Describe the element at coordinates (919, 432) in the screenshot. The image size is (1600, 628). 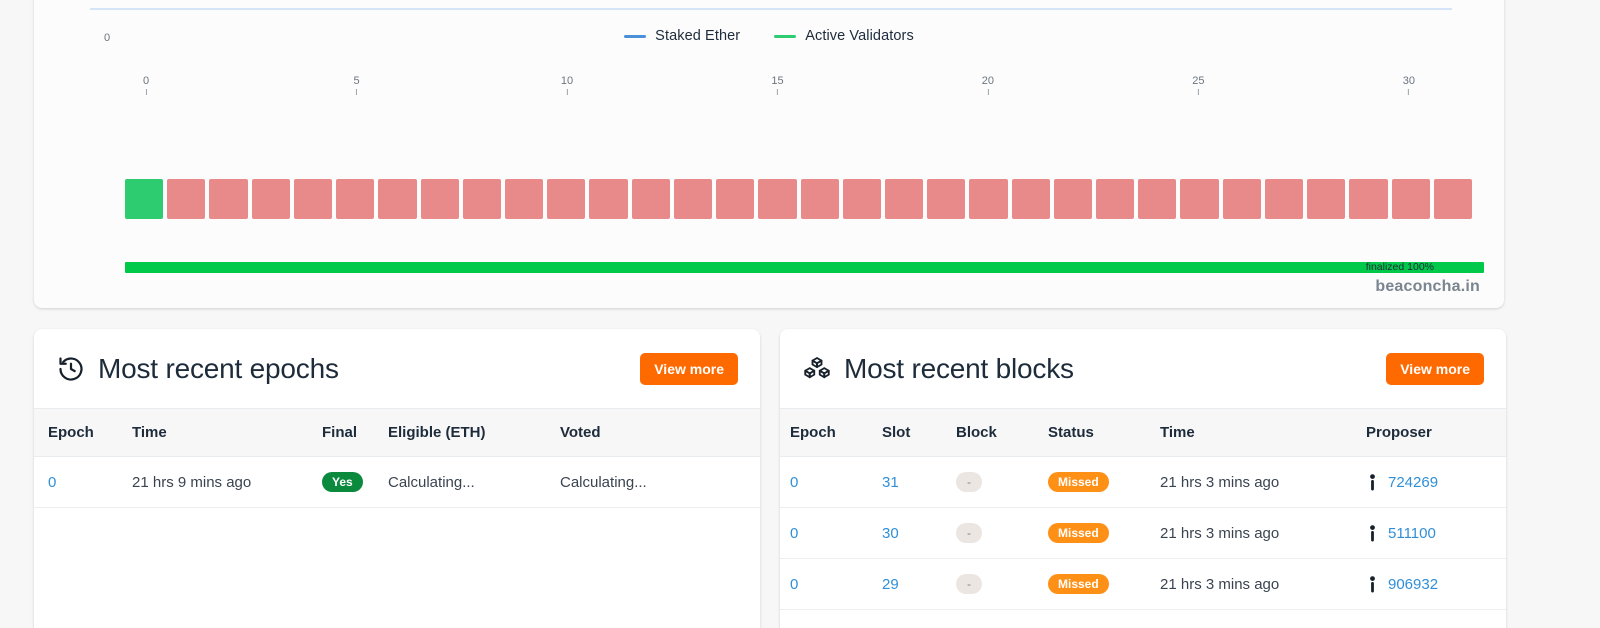
I see `blocks-col-slot: Slot` at that location.